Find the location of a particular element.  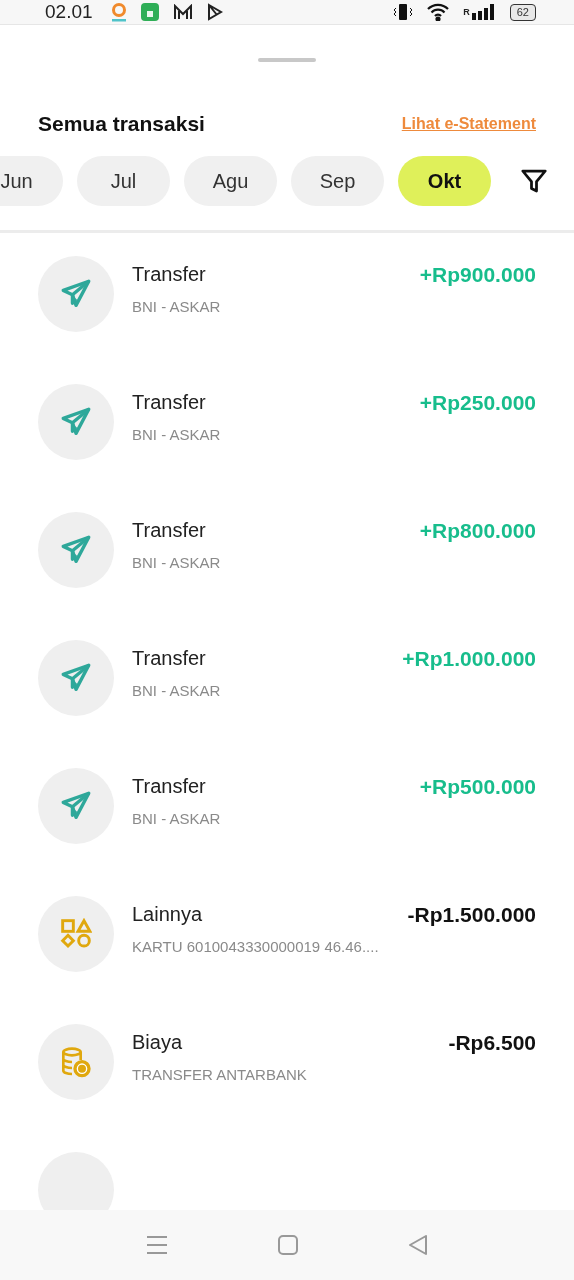

month-chip: Sep is located at coordinates (337, 181).